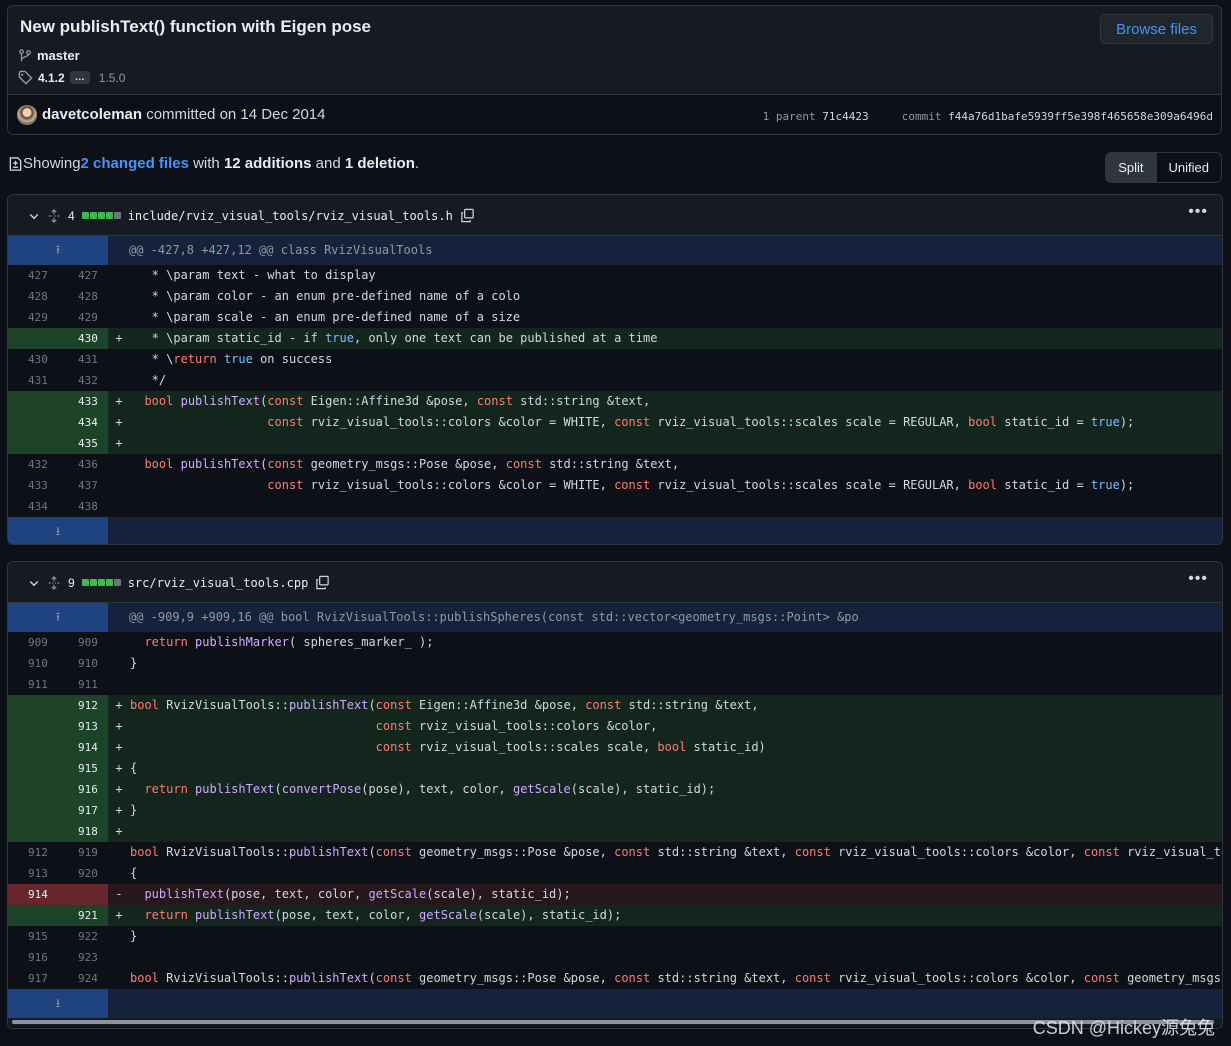 The width and height of the screenshot is (1231, 1046). What do you see at coordinates (83, 705) in the screenshot?
I see `new-line-number: 912` at bounding box center [83, 705].